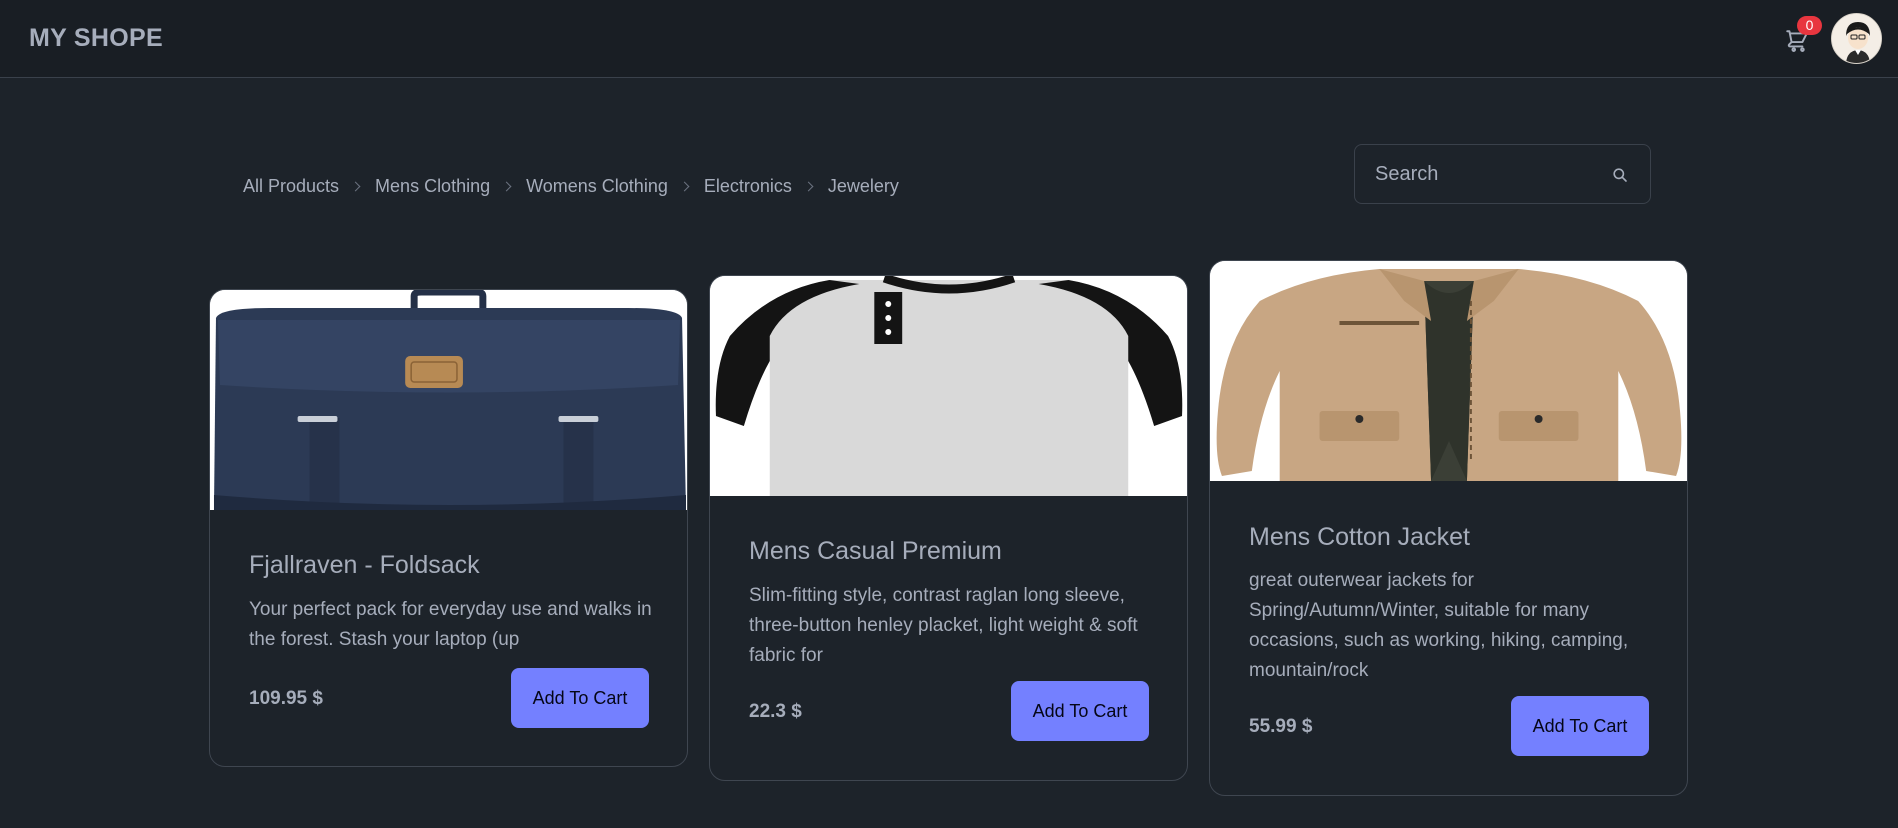 The width and height of the screenshot is (1898, 828). What do you see at coordinates (1359, 537) in the screenshot?
I see `product-title: Mens Cotton Jacket` at bounding box center [1359, 537].